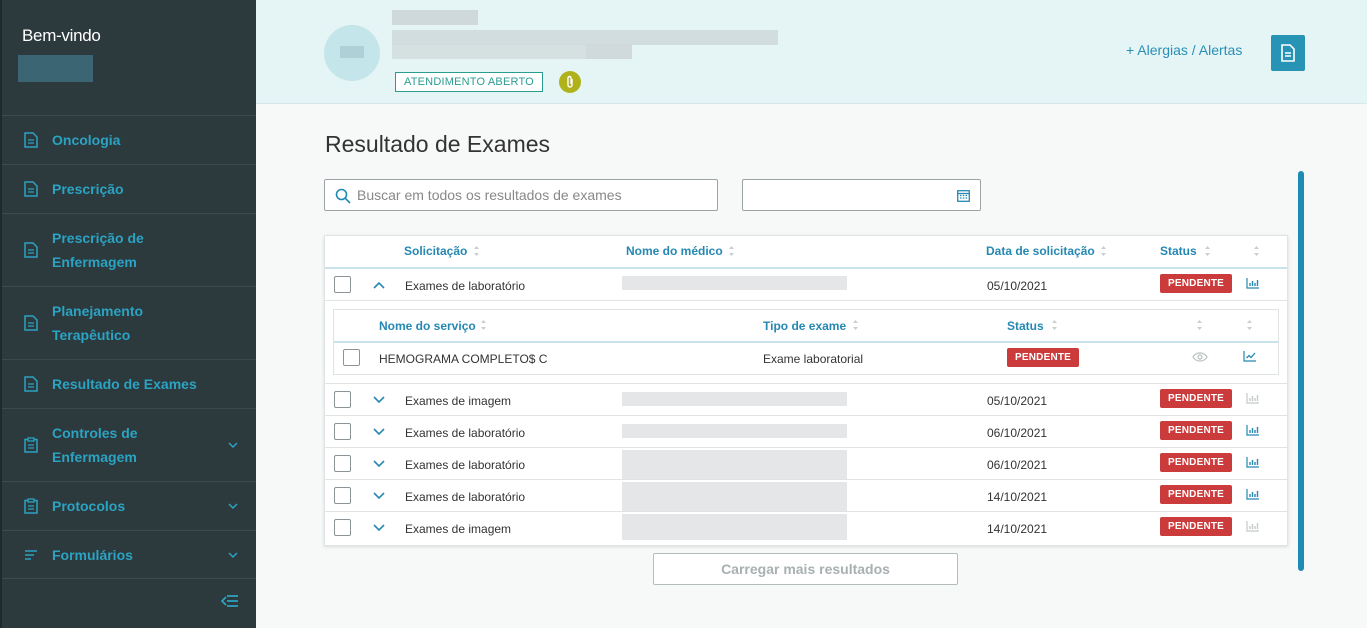  What do you see at coordinates (805, 569) in the screenshot?
I see `load-more-button: Carregar mais resultados` at bounding box center [805, 569].